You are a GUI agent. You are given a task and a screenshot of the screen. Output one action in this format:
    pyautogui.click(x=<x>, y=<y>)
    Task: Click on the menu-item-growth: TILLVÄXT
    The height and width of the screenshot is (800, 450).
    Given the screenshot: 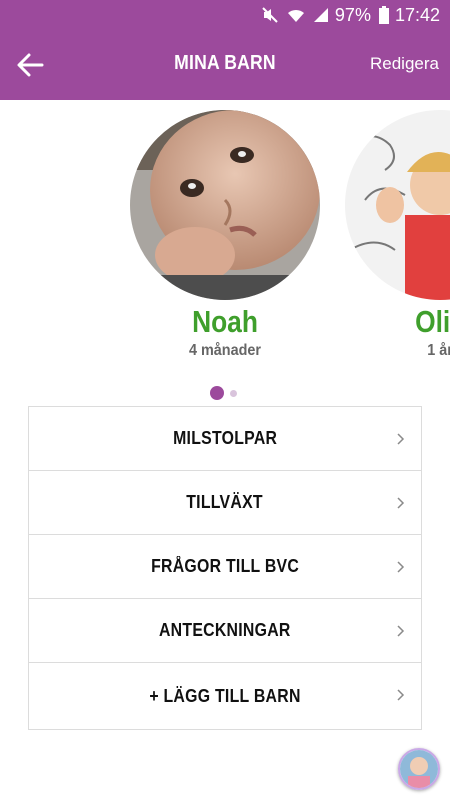 What is the action you would take?
    pyautogui.click(x=225, y=503)
    